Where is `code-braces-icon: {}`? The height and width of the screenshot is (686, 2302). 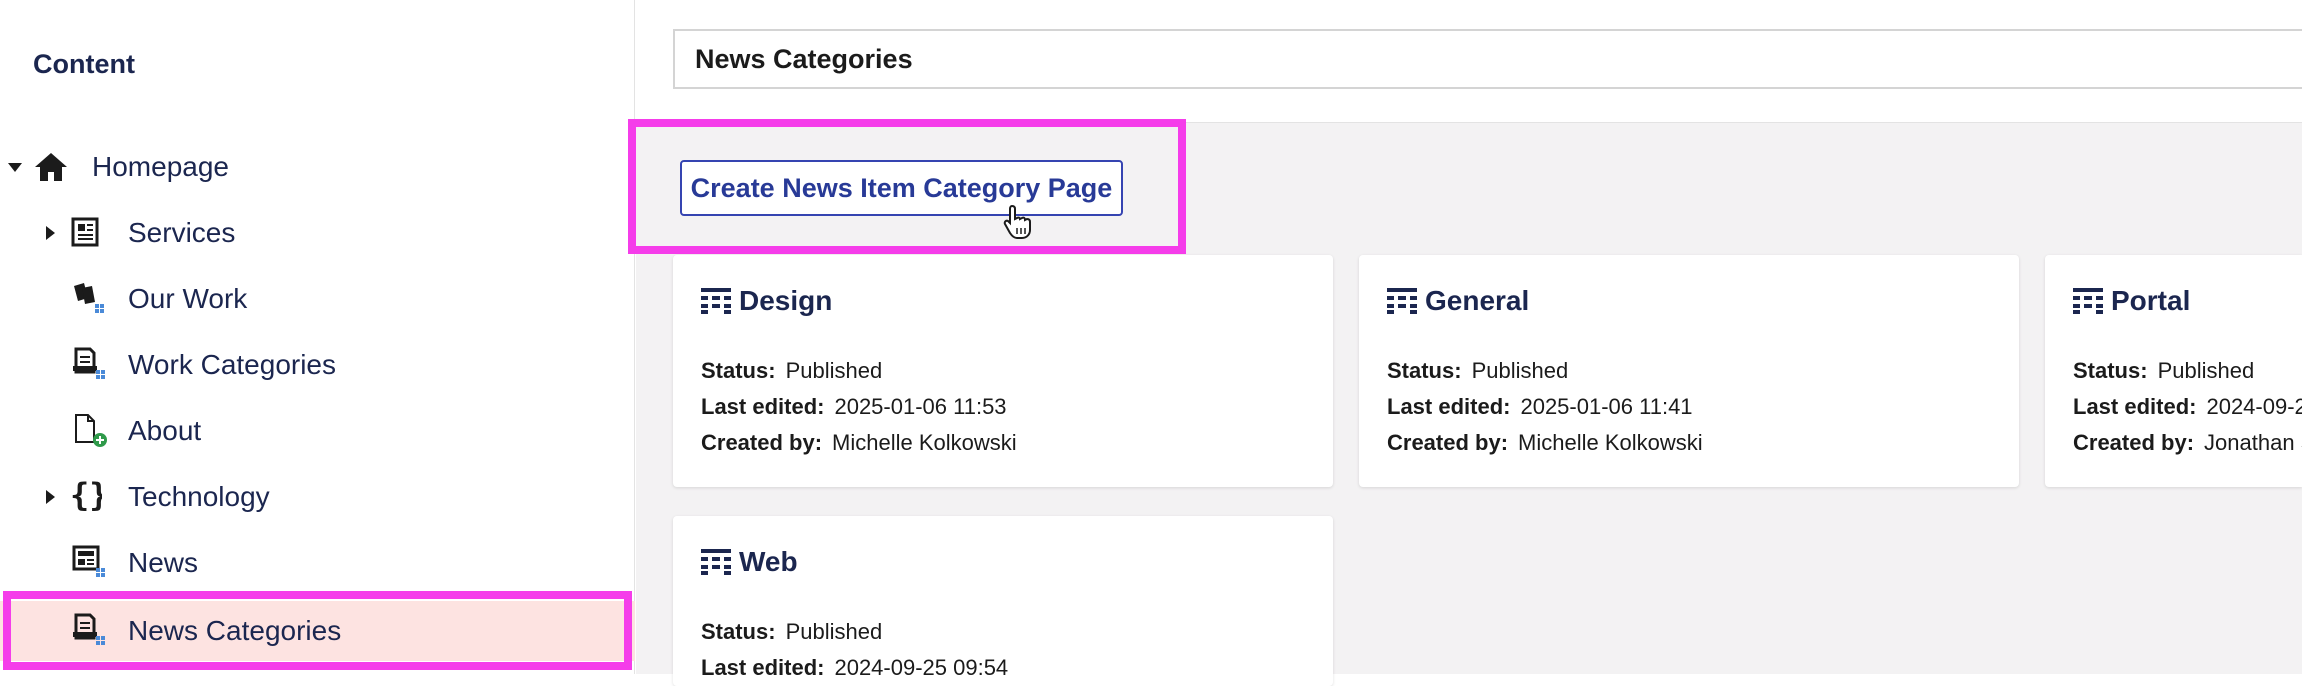 code-braces-icon: {} is located at coordinates (89, 495).